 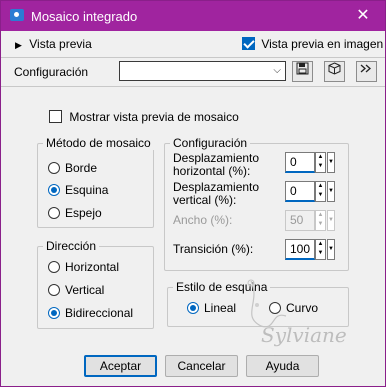 I want to click on width-input: 50, so click(x=300, y=220).